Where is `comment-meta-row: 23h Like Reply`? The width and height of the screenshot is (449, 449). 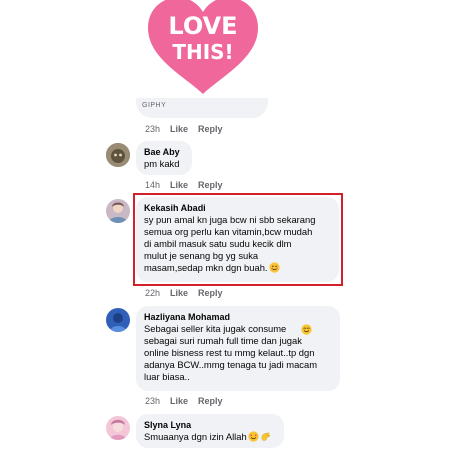 comment-meta-row: 23h Like Reply is located at coordinates (184, 401).